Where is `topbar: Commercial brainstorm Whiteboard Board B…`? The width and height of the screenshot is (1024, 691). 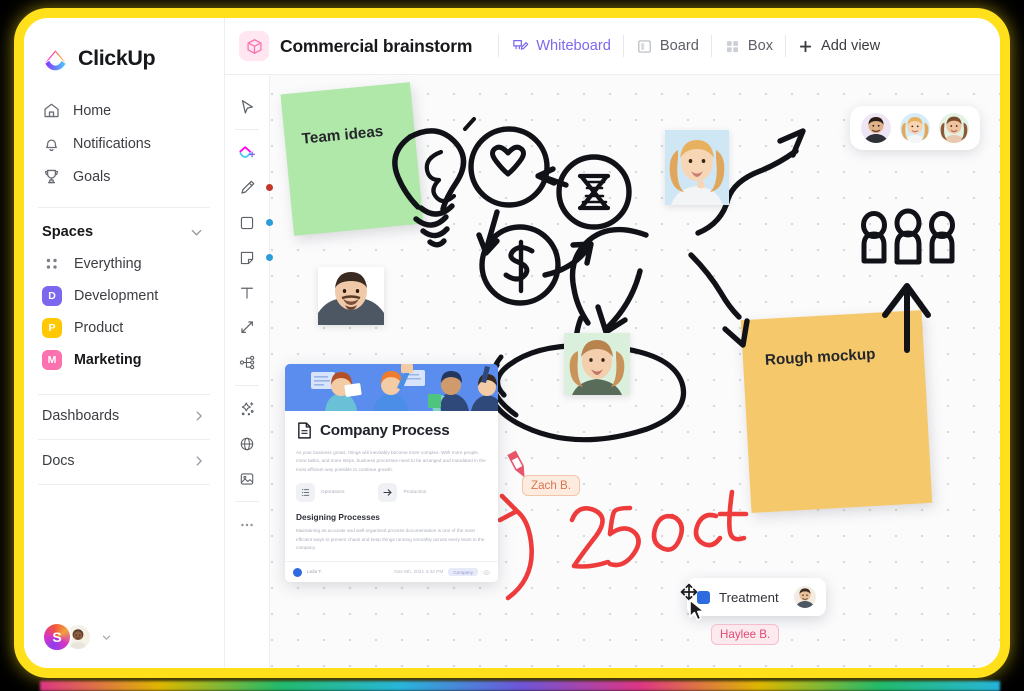 topbar: Commercial brainstorm Whiteboard Board B… is located at coordinates (612, 46).